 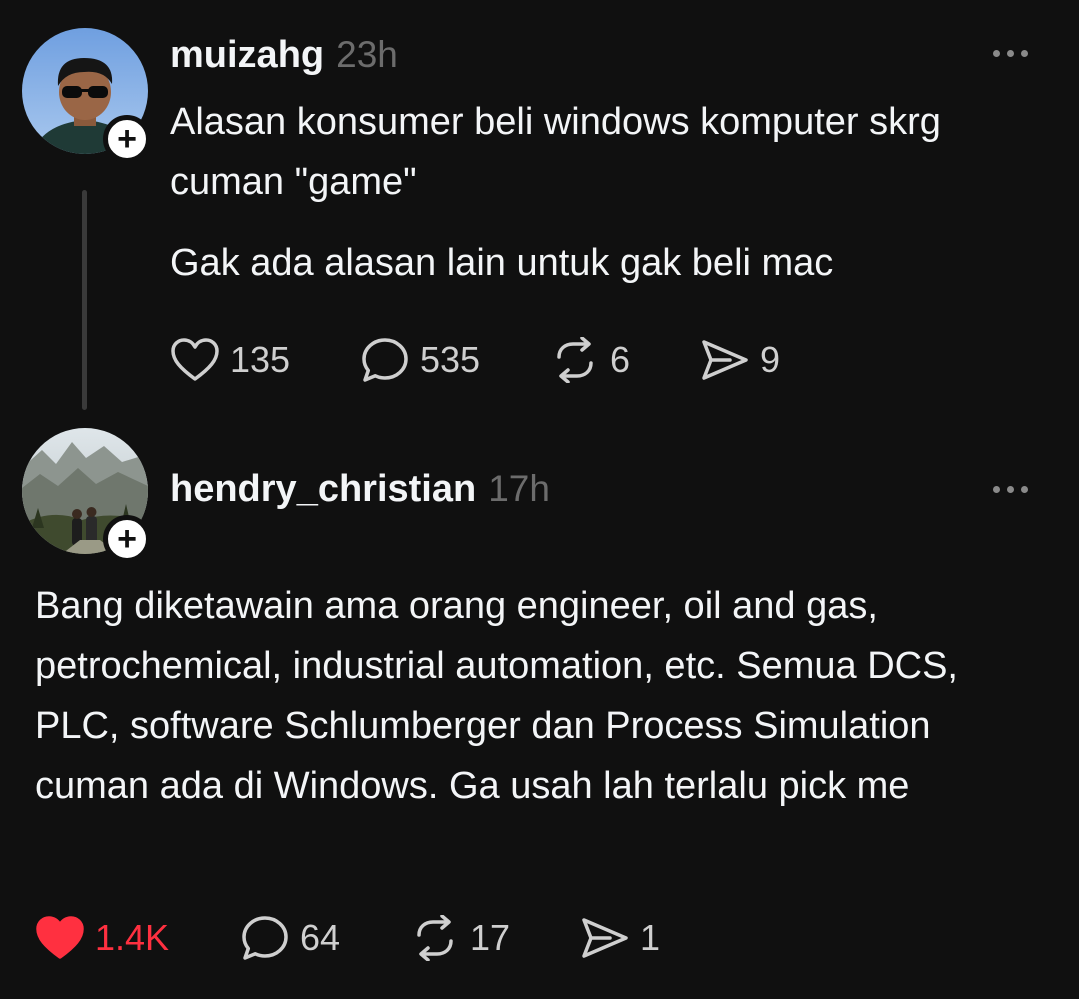 I want to click on like-button: 1.4K, so click(x=137, y=938).